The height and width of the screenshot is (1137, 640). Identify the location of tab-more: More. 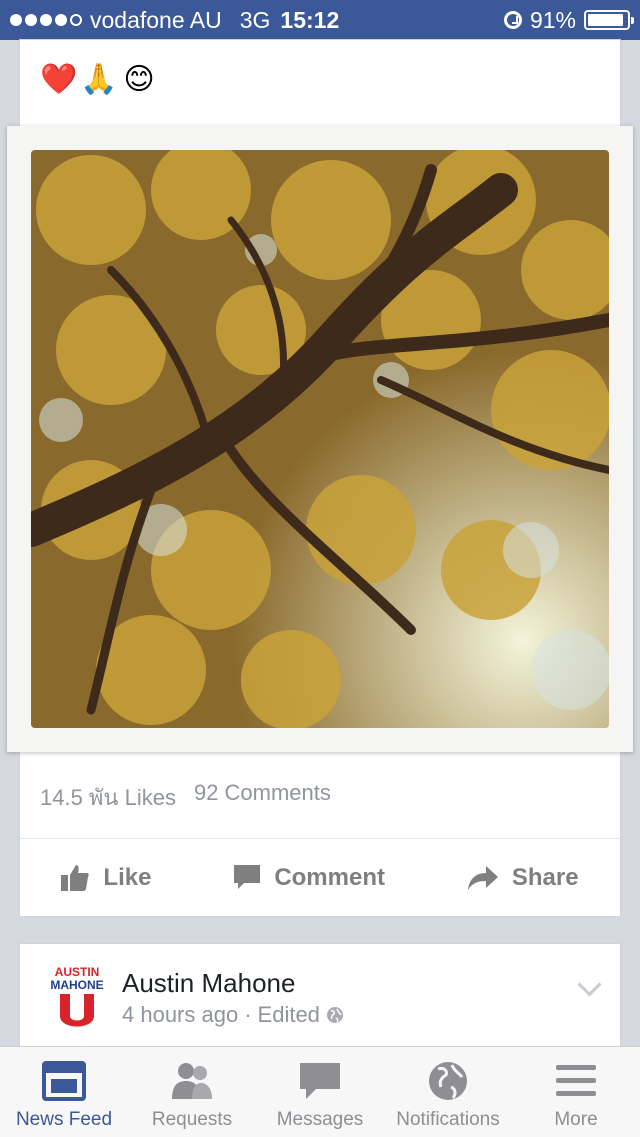
(576, 1092).